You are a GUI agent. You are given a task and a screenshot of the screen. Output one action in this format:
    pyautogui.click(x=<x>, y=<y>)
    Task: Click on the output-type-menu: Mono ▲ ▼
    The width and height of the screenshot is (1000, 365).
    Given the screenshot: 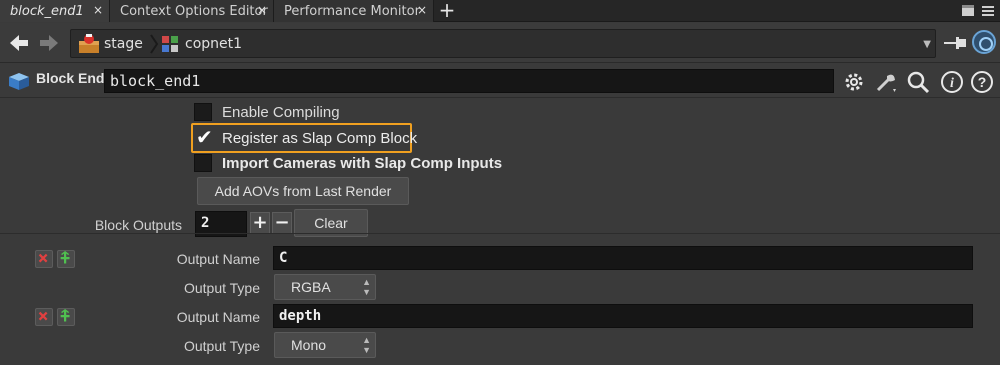 What is the action you would take?
    pyautogui.click(x=325, y=345)
    